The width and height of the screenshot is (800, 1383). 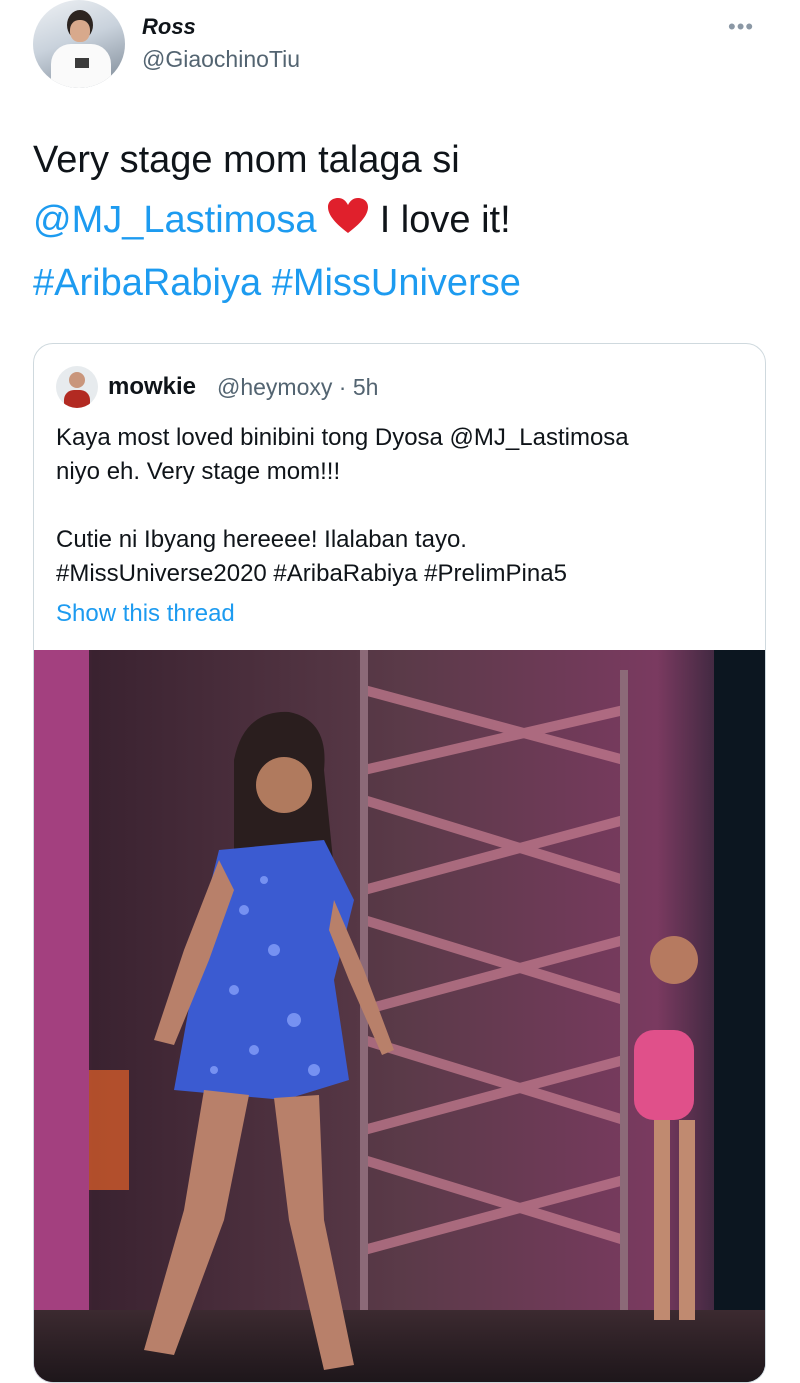 What do you see at coordinates (152, 387) in the screenshot?
I see `quoted-name: mowkie` at bounding box center [152, 387].